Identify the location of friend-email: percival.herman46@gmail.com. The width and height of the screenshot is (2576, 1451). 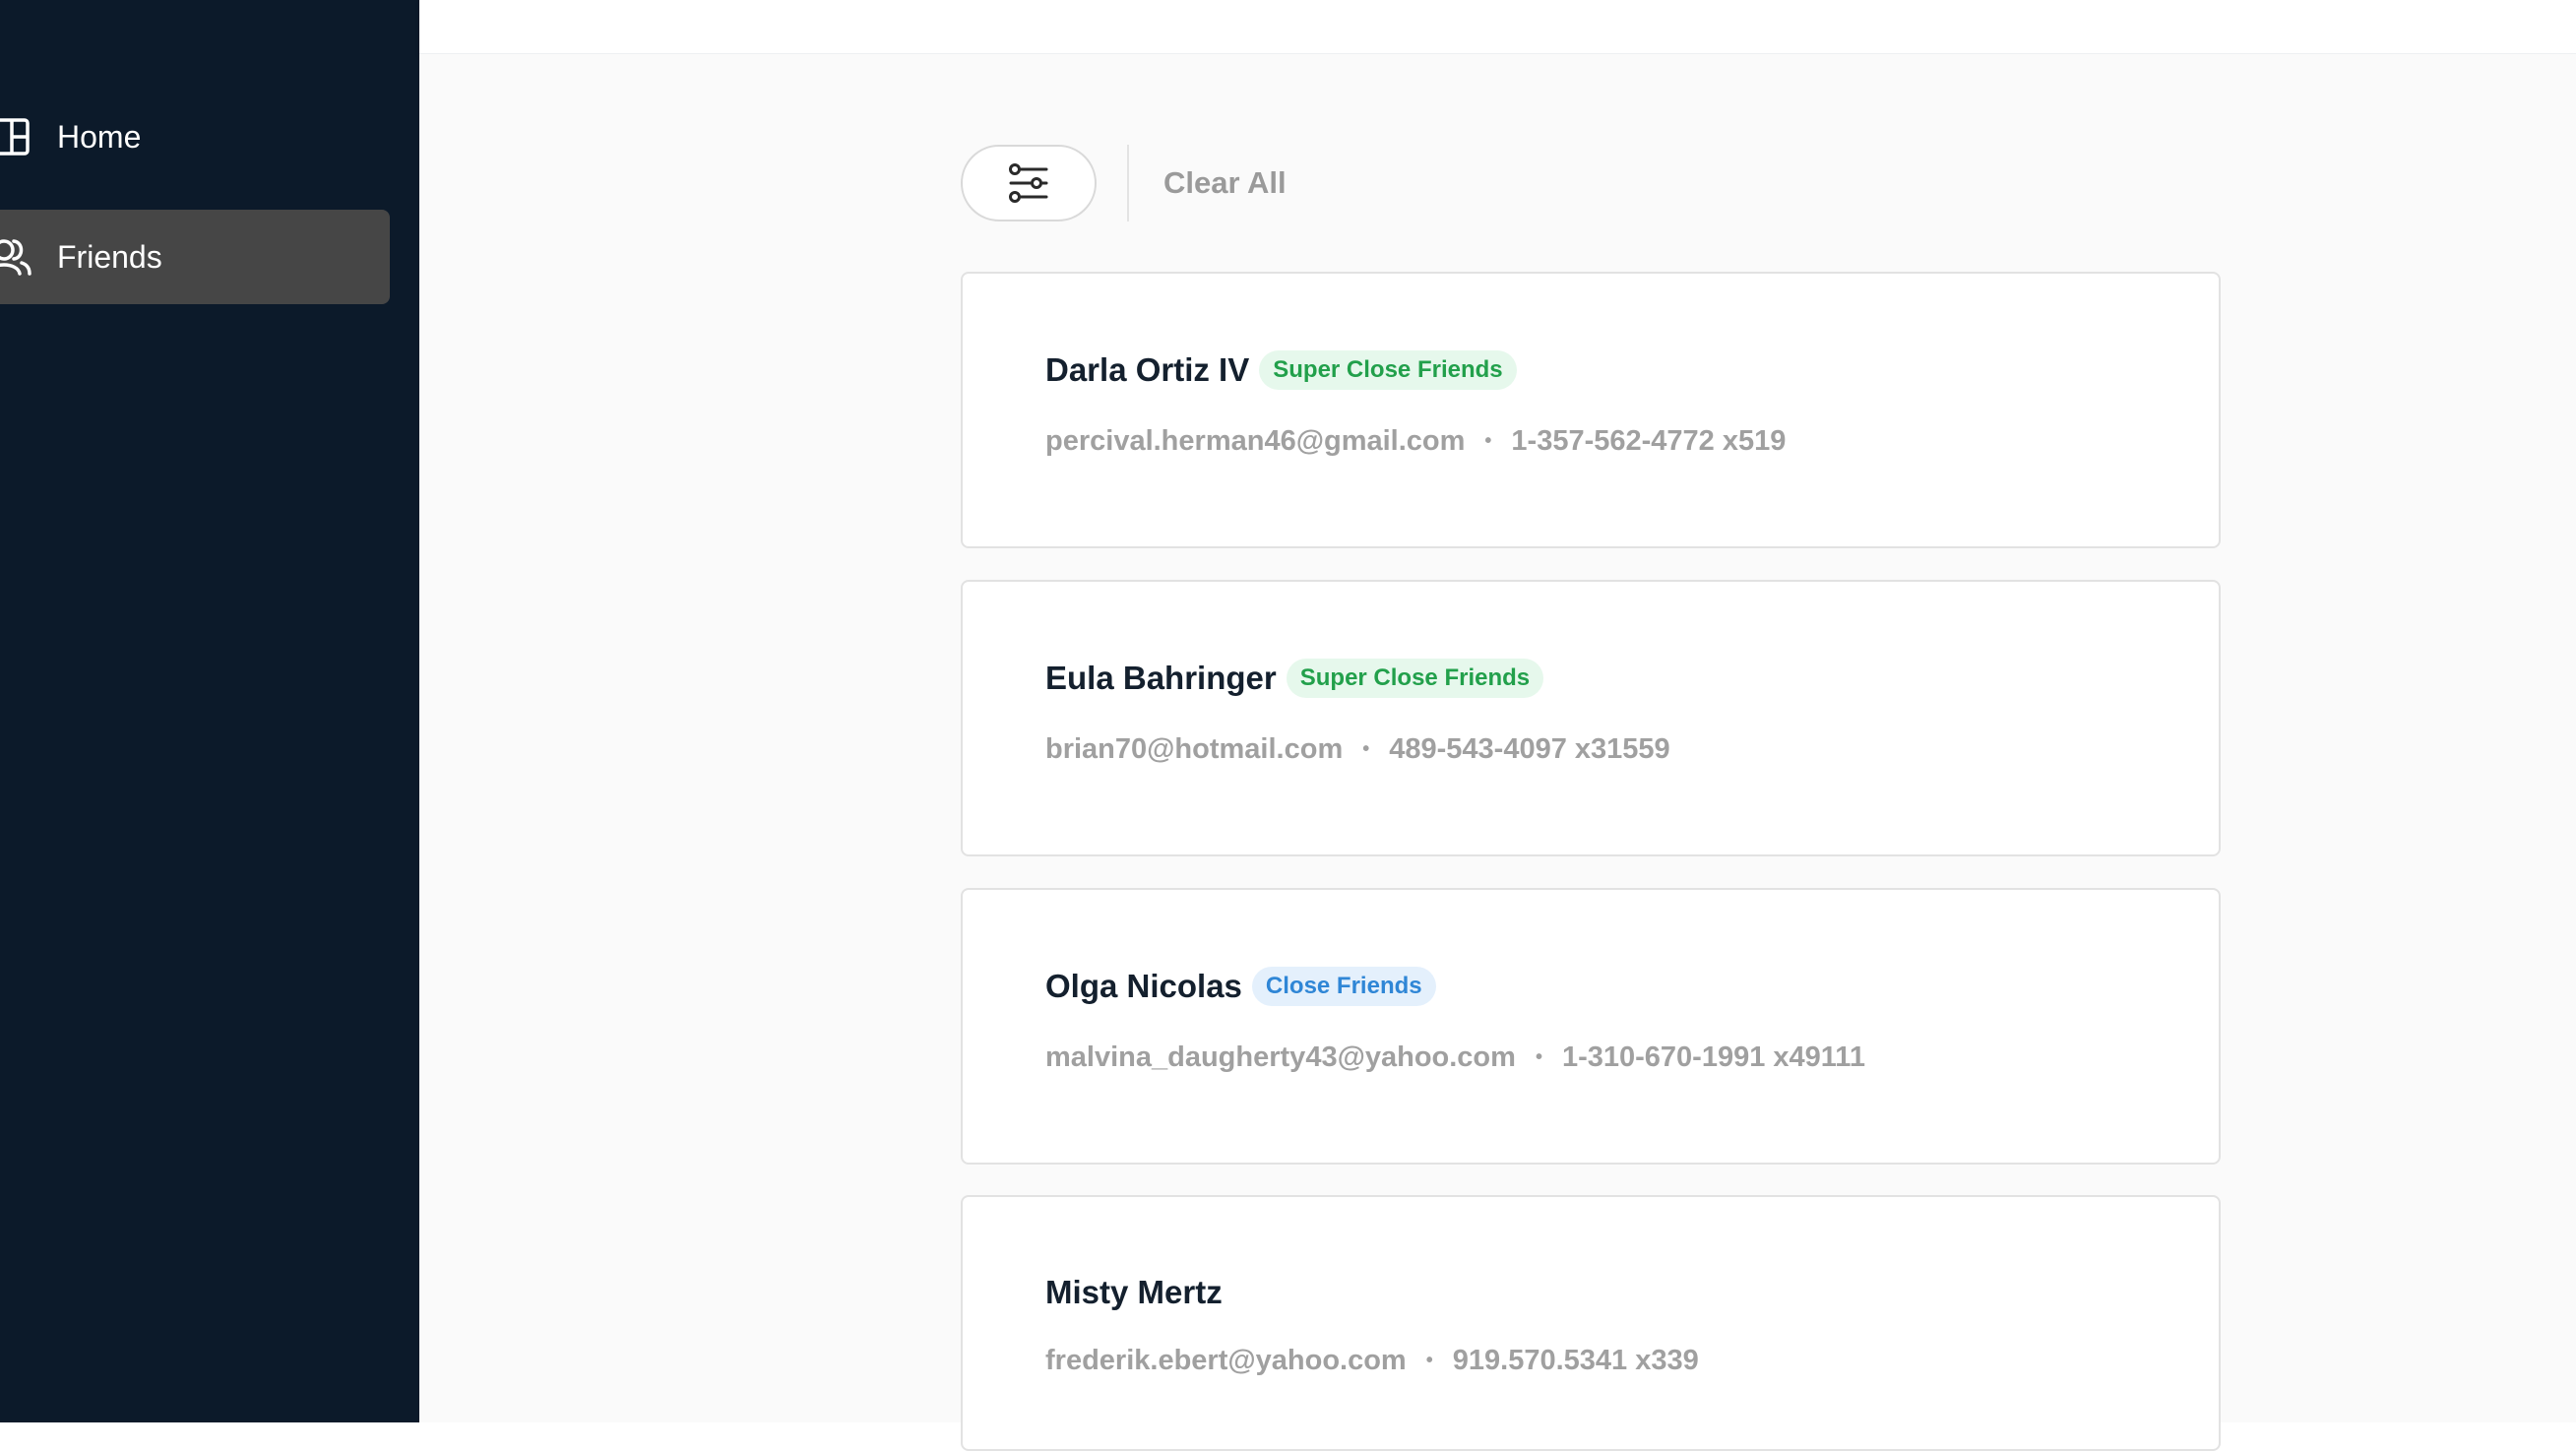
(1256, 441).